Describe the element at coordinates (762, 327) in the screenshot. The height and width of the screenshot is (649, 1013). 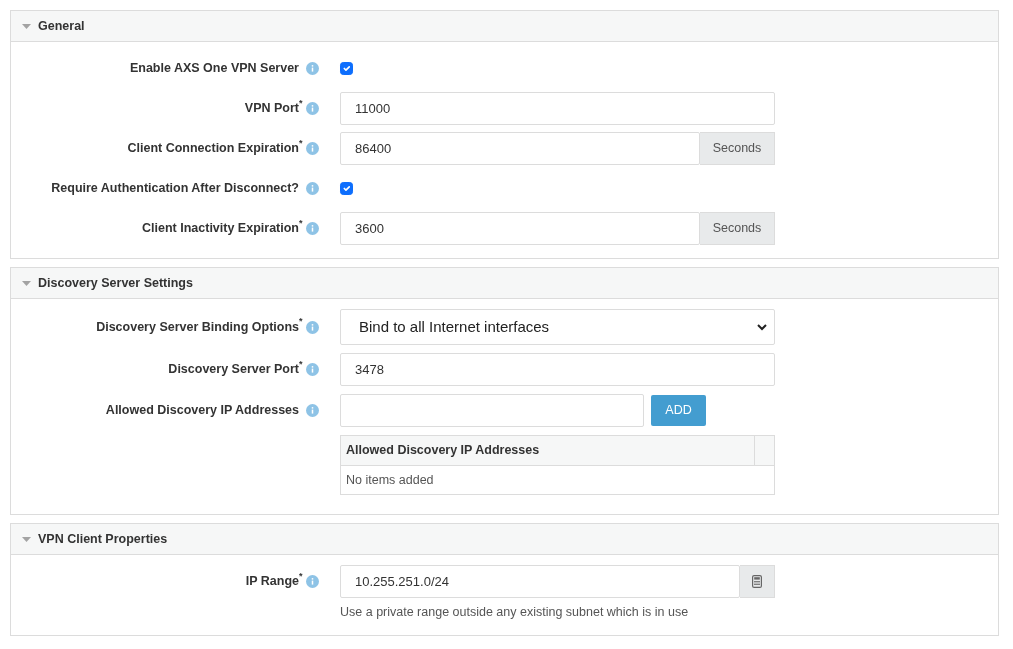
I see `chevron-icon` at that location.